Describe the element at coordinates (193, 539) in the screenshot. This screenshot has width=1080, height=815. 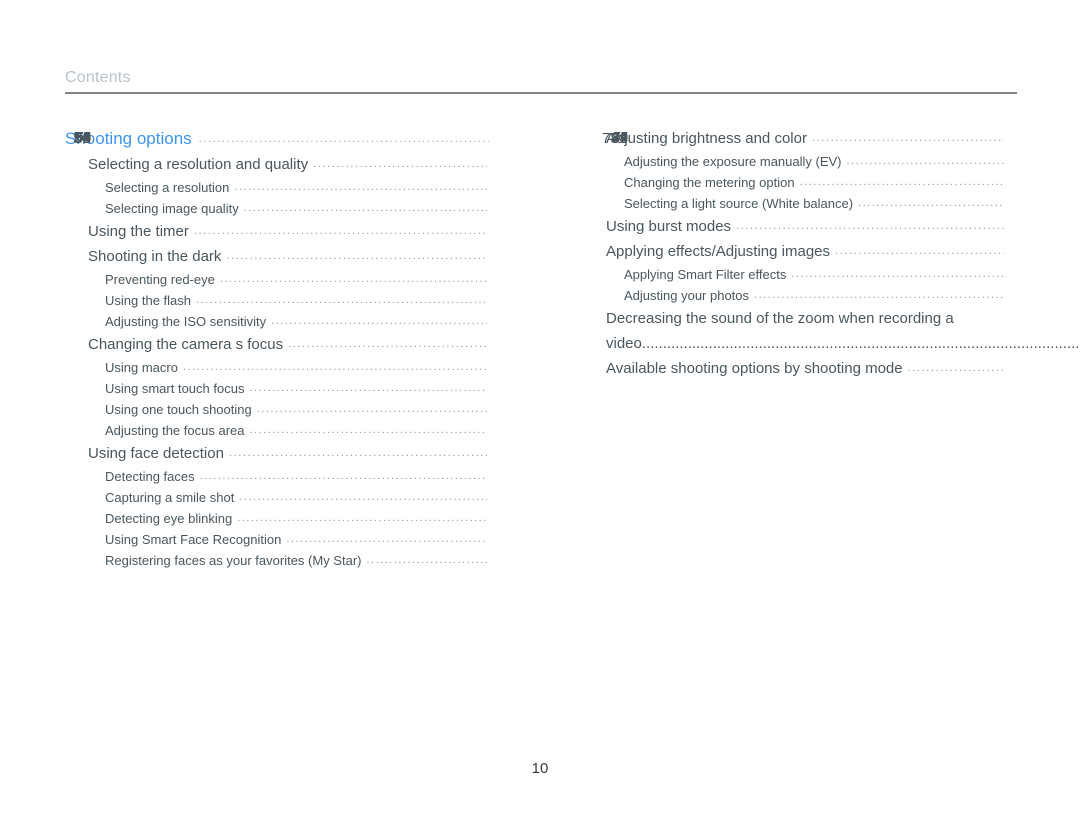
I see `toc-entry-label: Using Smart Face Recognition` at that location.